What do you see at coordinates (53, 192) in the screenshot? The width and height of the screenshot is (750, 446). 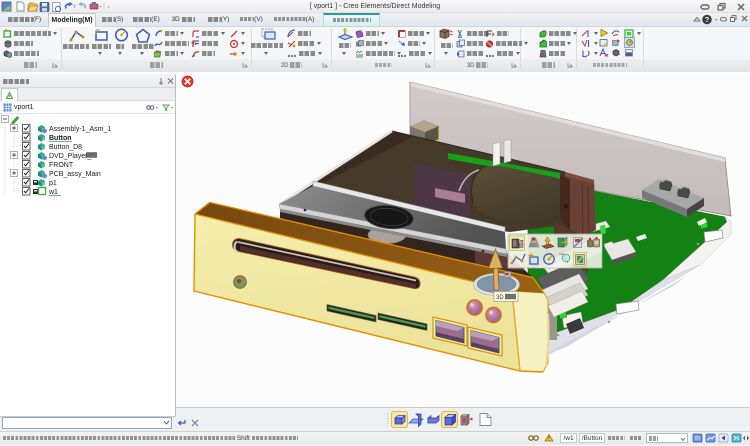 I see `svg-text: w1` at bounding box center [53, 192].